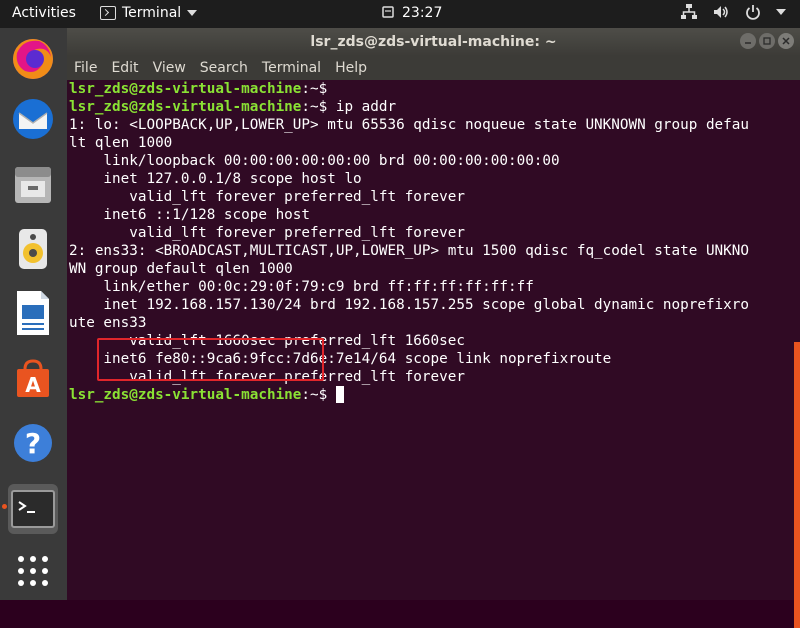  I want to click on app-menu: Terminal, so click(149, 13).